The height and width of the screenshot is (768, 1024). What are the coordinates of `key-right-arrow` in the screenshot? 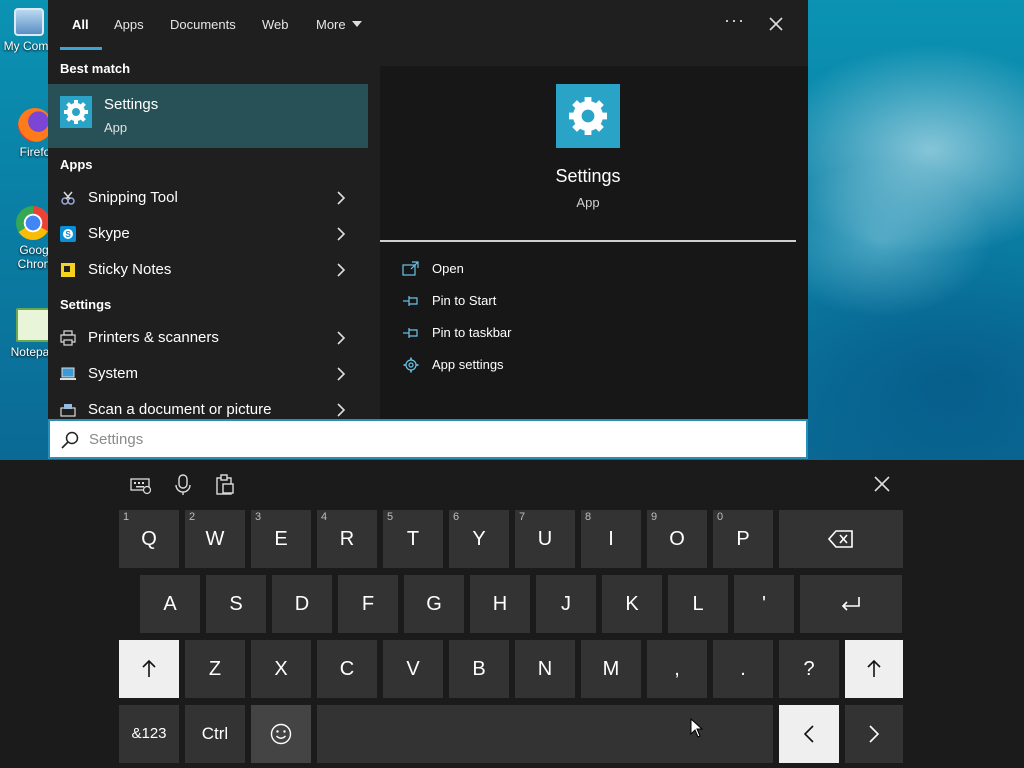 It's located at (874, 734).